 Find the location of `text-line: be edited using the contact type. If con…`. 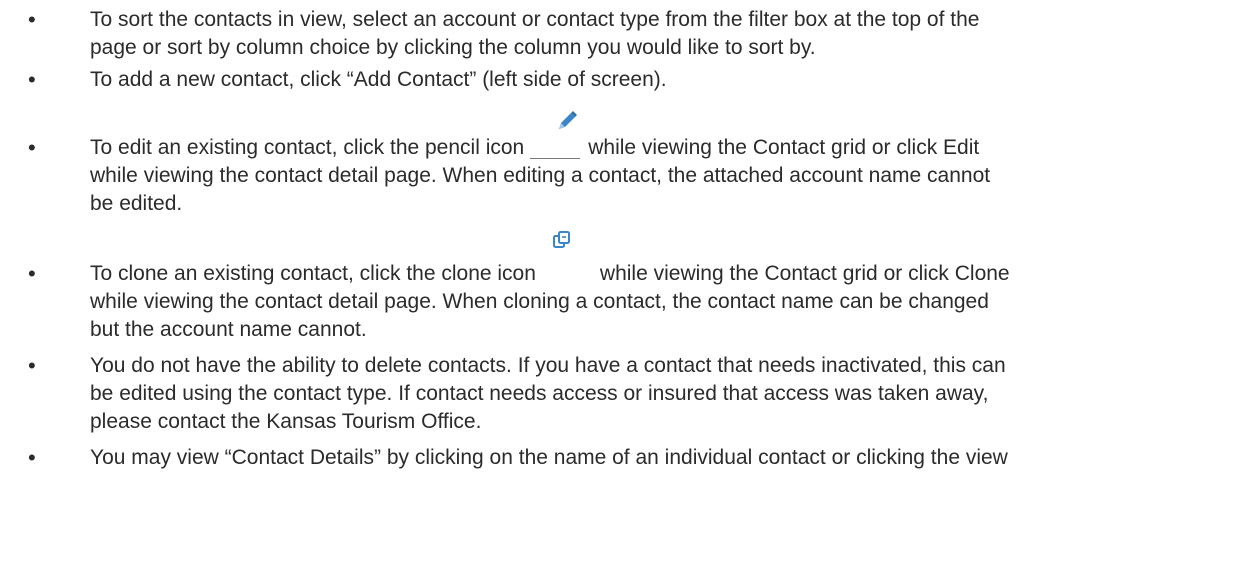

text-line: be edited using the contact type. If con… is located at coordinates (539, 393).